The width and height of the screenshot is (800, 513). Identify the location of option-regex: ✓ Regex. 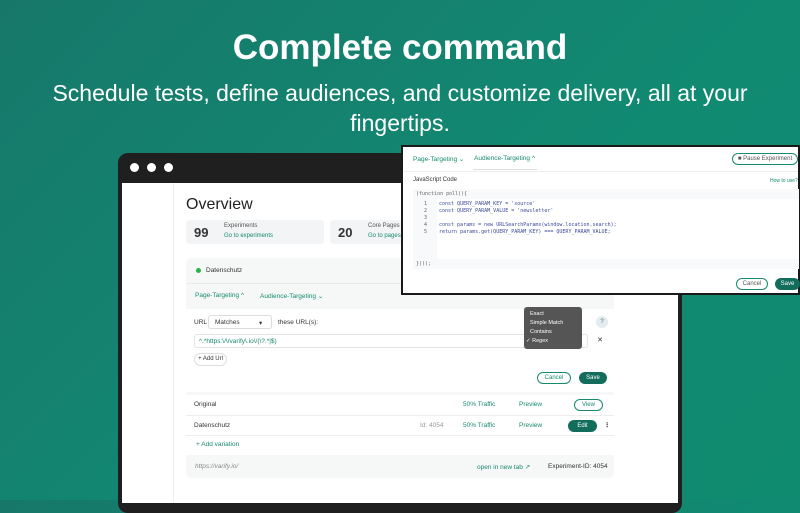
(551, 341).